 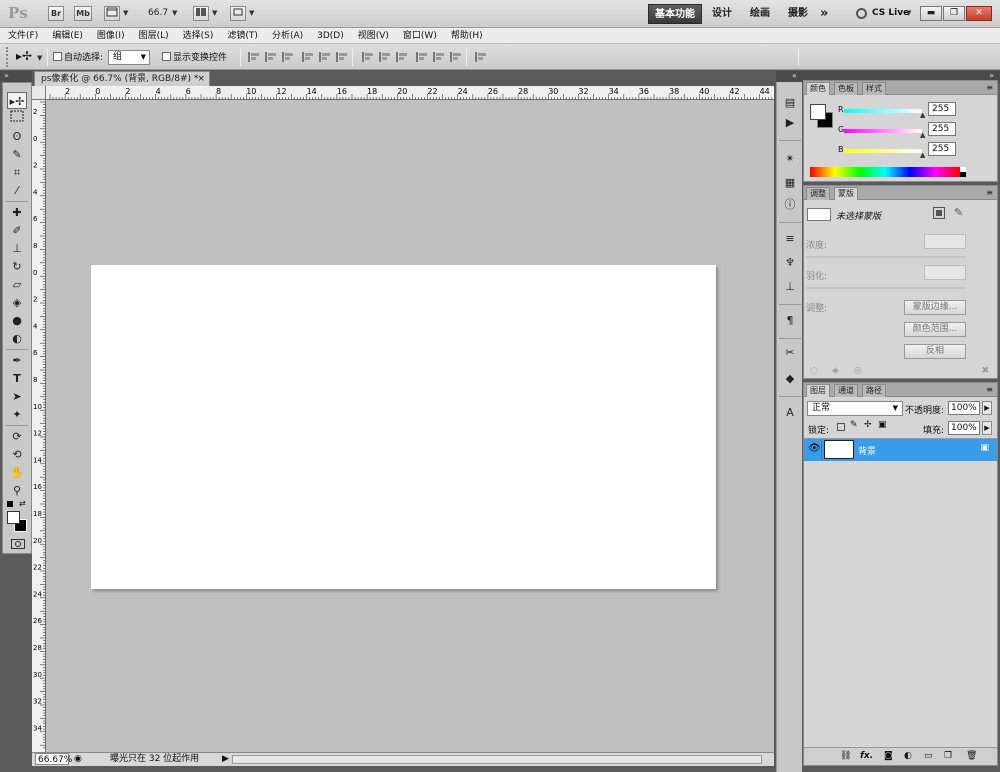 I want to click on layer-name: 背景, so click(x=867, y=450).